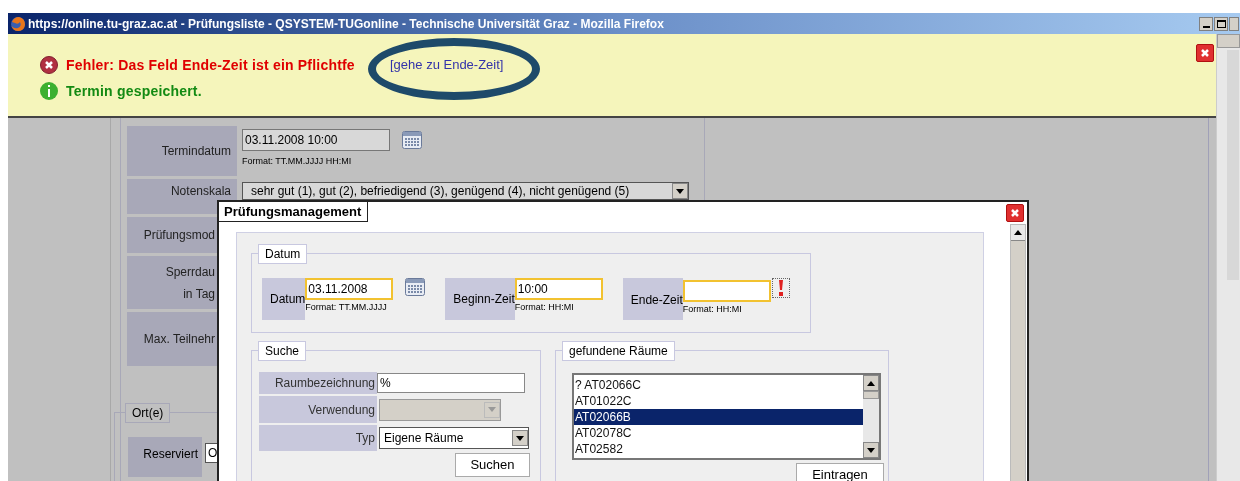  Describe the element at coordinates (283, 254) in the screenshot. I see `fieldset-legend: Datum` at that location.